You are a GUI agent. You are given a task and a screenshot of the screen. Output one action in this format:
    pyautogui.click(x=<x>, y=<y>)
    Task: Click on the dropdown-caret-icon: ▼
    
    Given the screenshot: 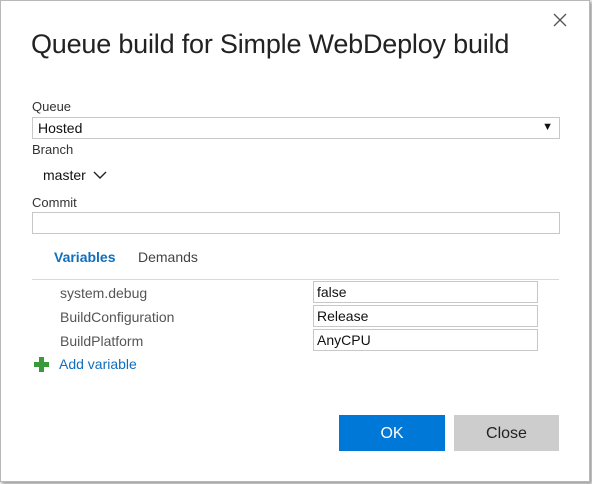 What is the action you would take?
    pyautogui.click(x=547, y=127)
    